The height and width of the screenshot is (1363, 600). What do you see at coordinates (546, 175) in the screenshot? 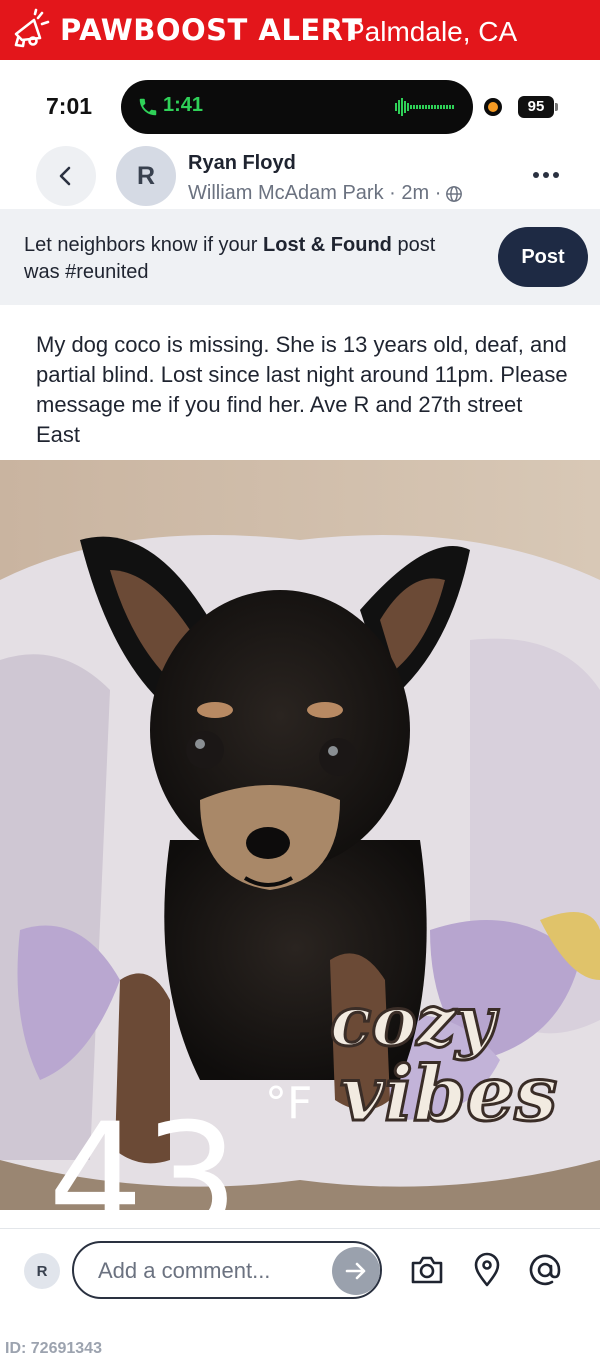
I see `more-options-icon` at bounding box center [546, 175].